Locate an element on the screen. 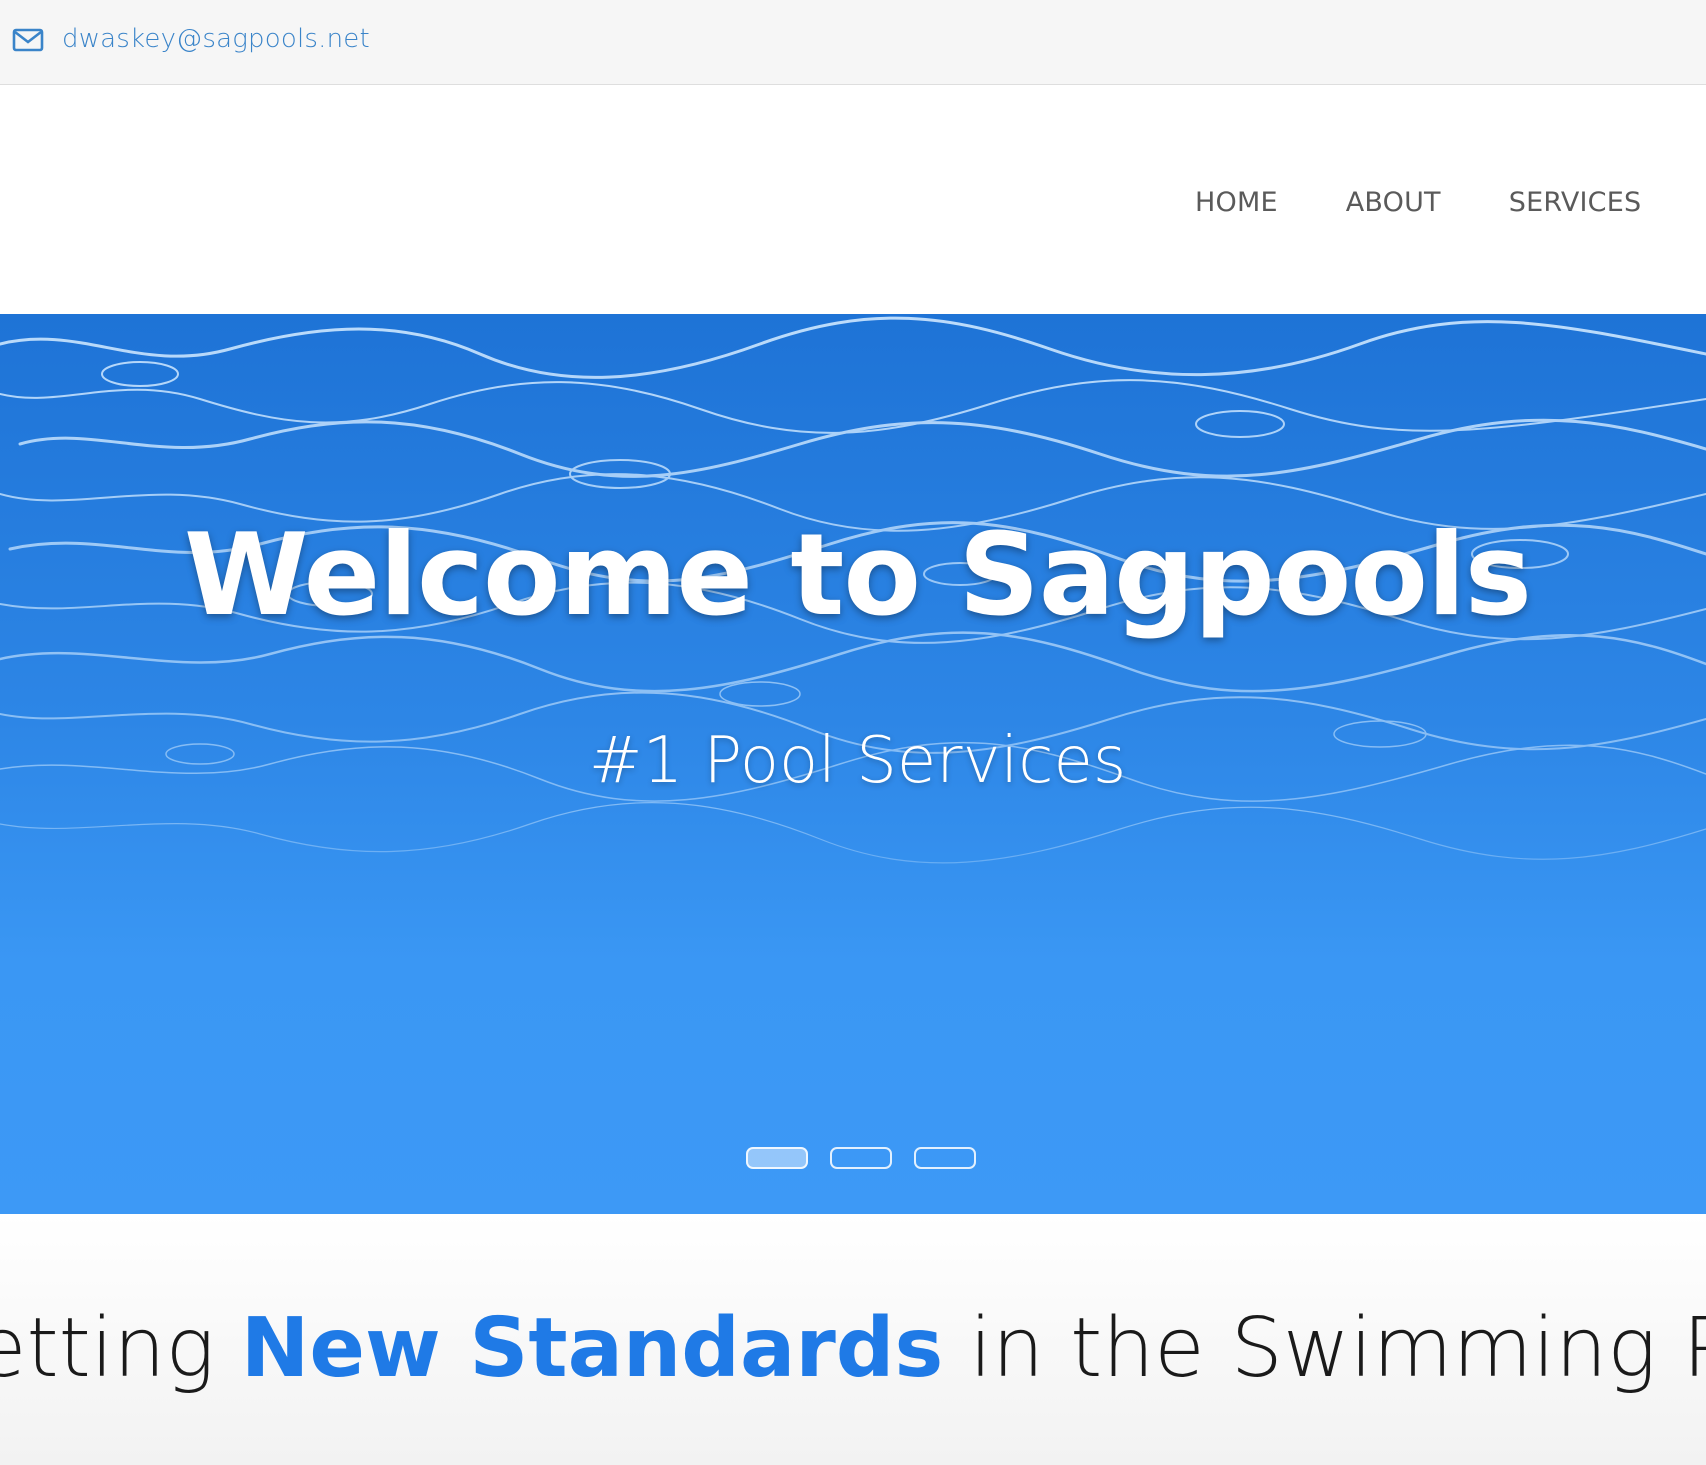 Image resolution: width=1706 pixels, height=1465 pixels. tagline-prefix: etting is located at coordinates (120, 1348).